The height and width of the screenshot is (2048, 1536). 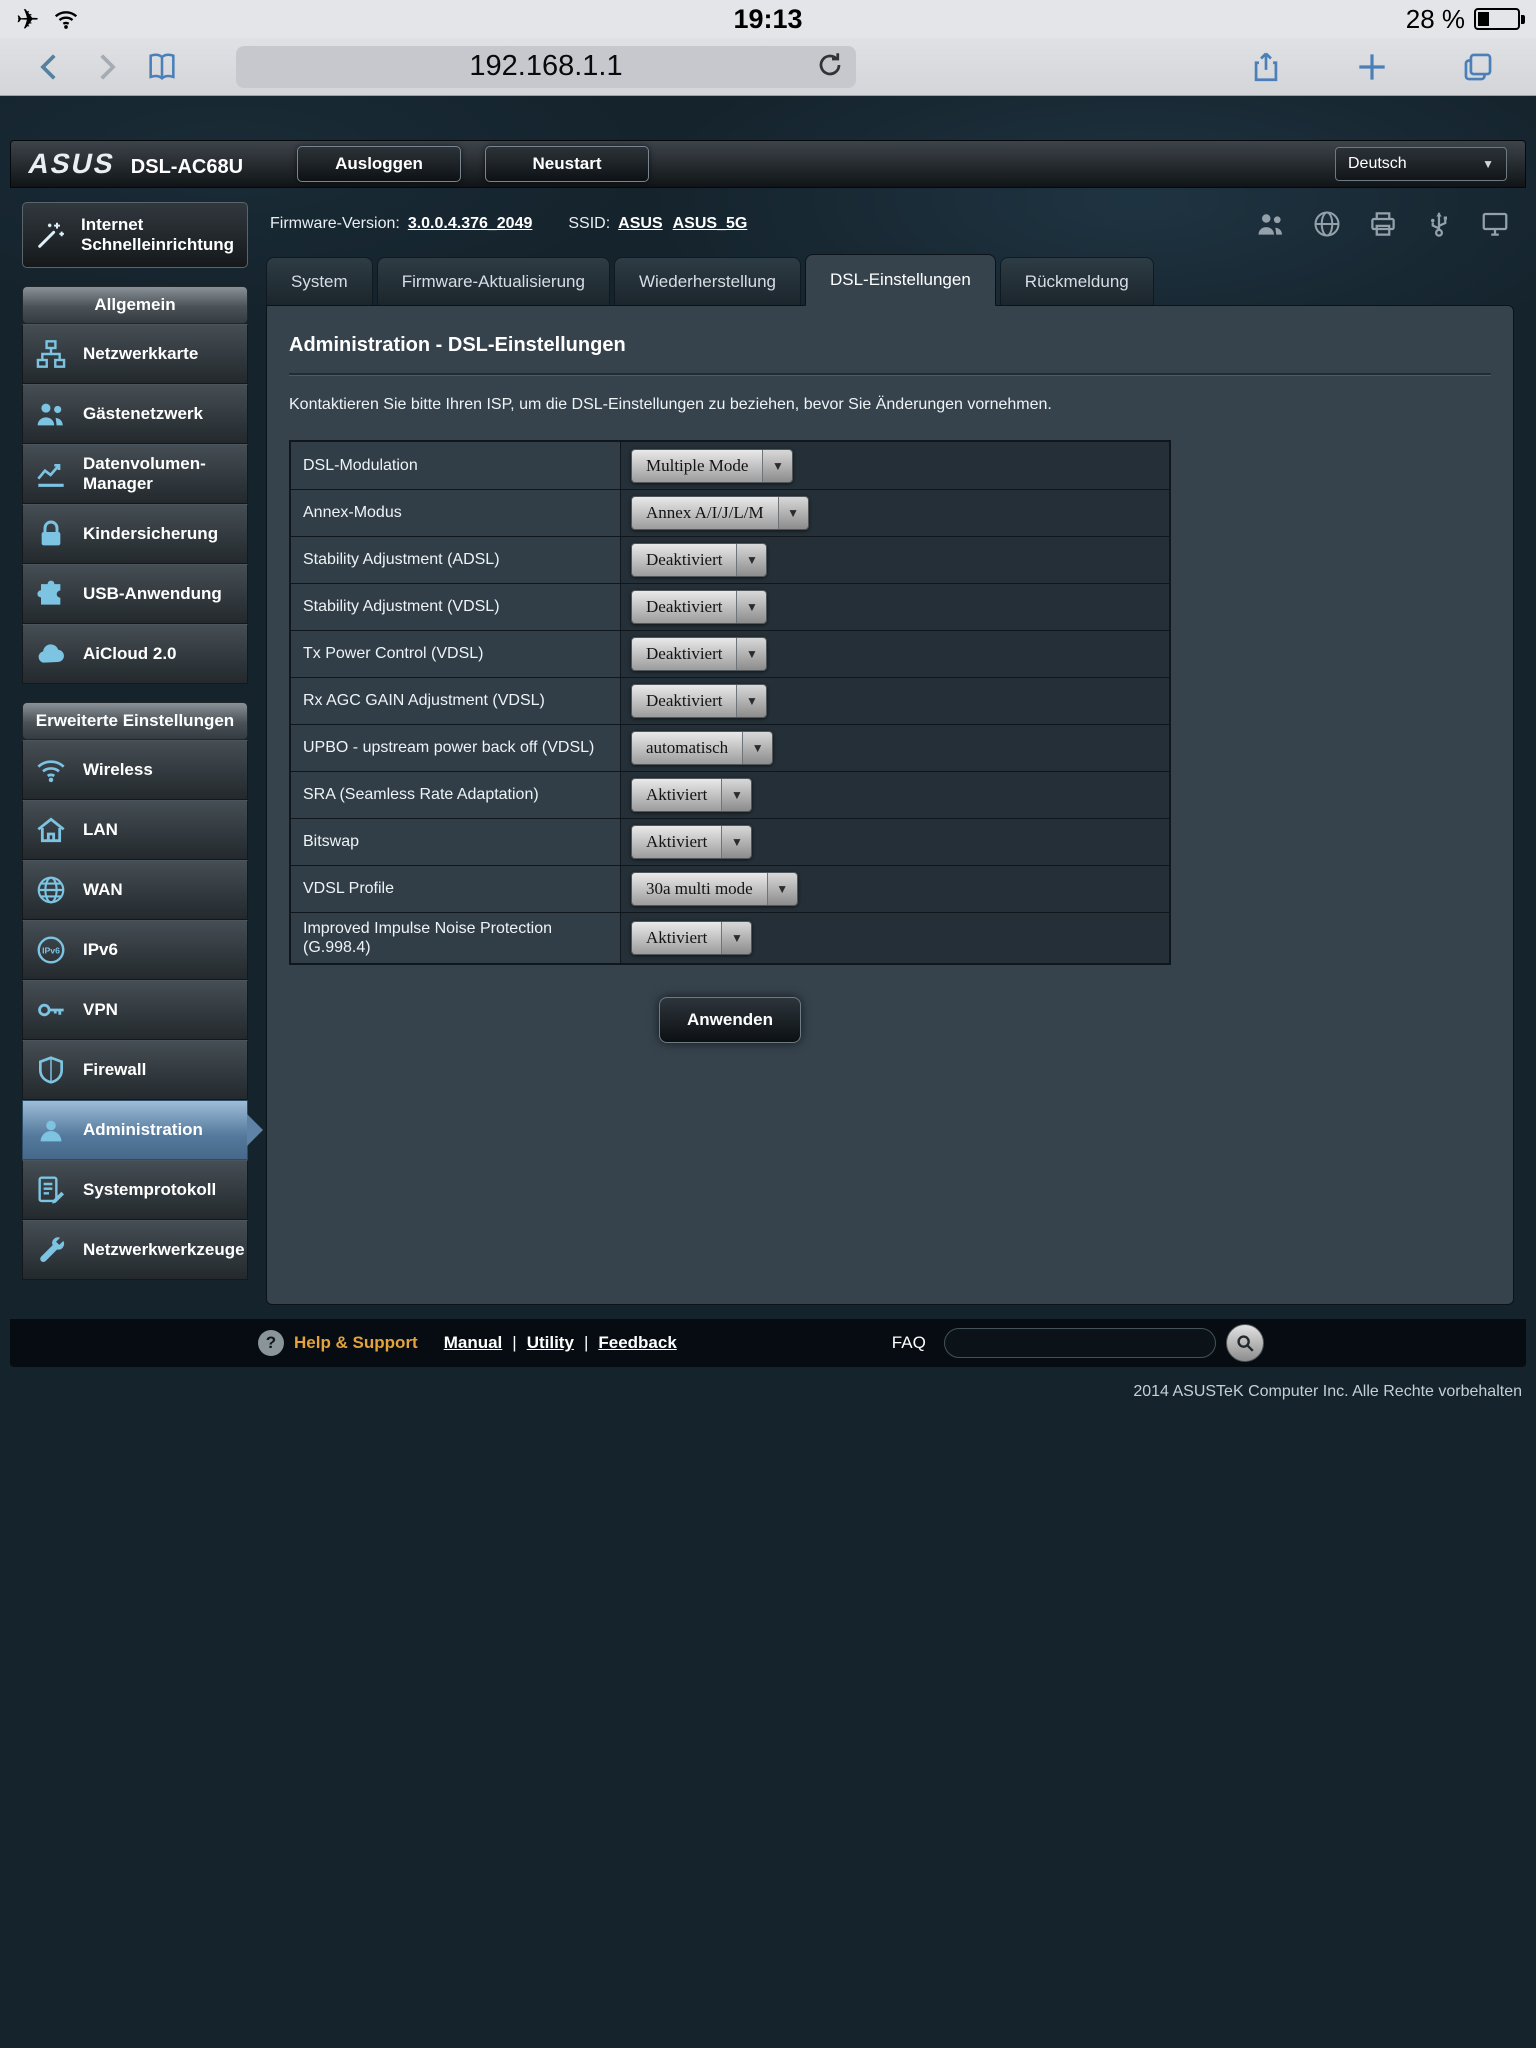 What do you see at coordinates (135, 474) in the screenshot?
I see `sidebar-item: Datenvolumen-Manager` at bounding box center [135, 474].